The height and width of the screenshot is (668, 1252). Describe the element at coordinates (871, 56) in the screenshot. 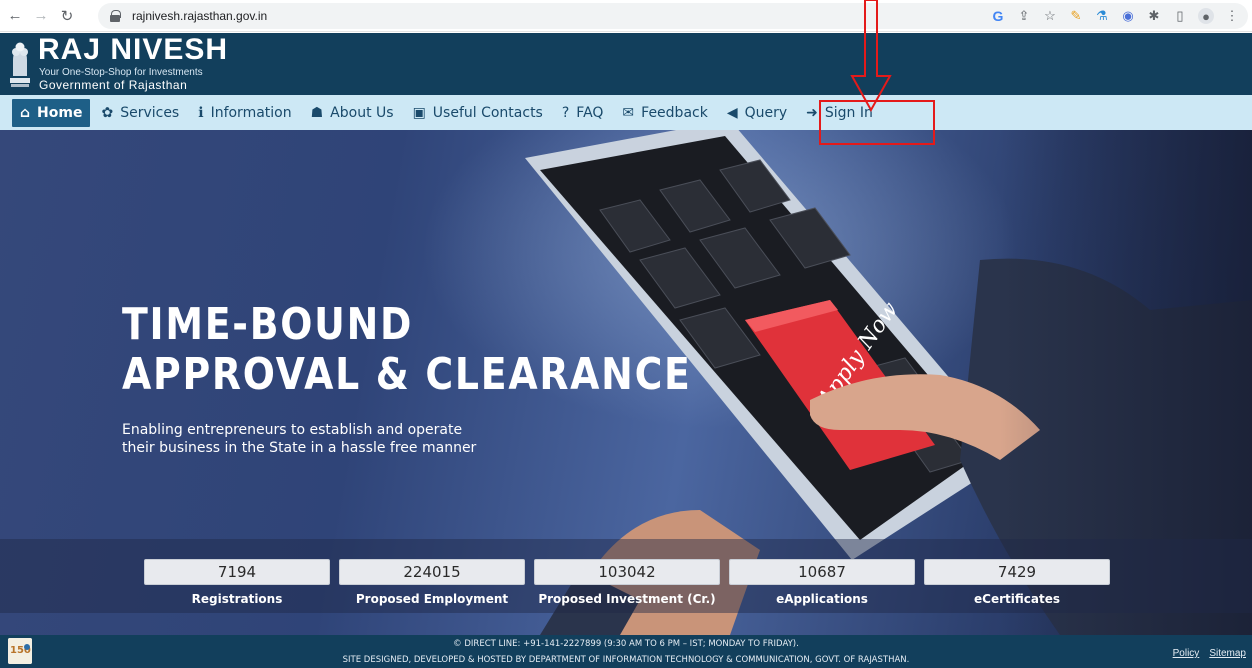

I see `annotation-arrow` at that location.